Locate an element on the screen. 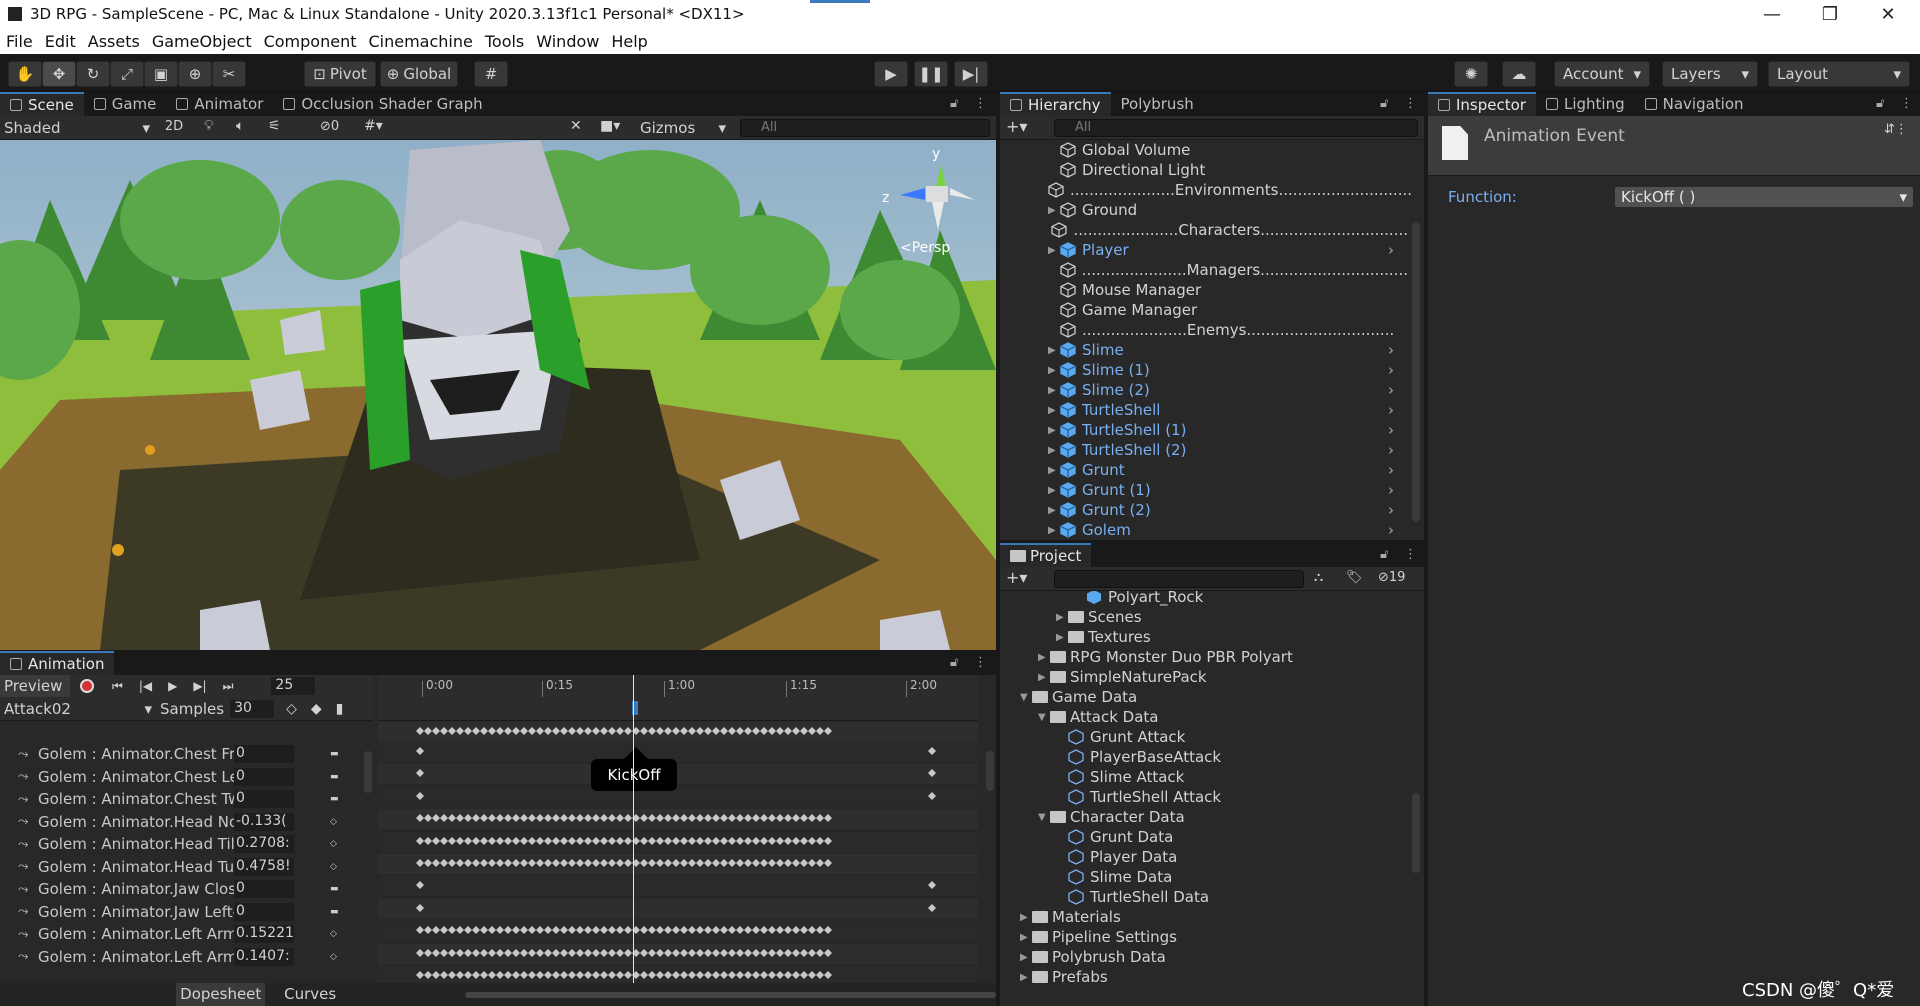 The width and height of the screenshot is (1920, 1006). prev-key-button: |◀ is located at coordinates (145, 686).